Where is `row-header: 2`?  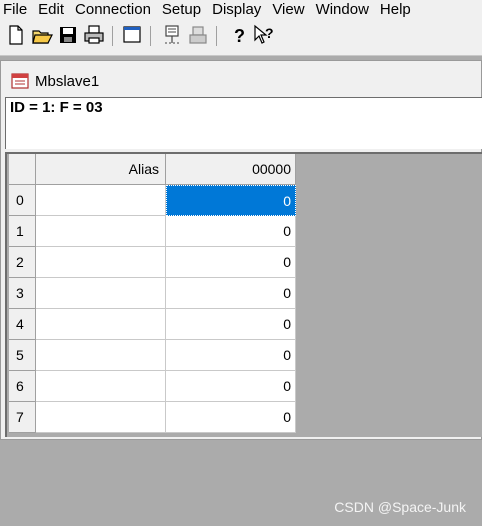 row-header: 2 is located at coordinates (22, 262).